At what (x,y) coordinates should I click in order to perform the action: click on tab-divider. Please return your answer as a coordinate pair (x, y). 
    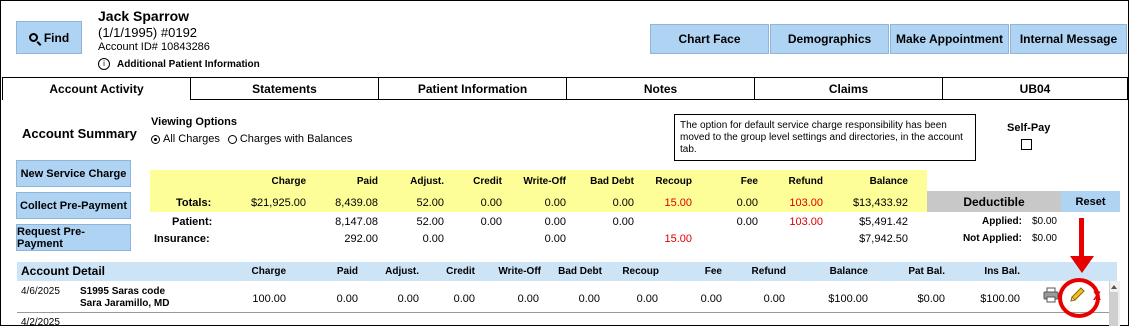
    Looking at the image, I should click on (659, 99).